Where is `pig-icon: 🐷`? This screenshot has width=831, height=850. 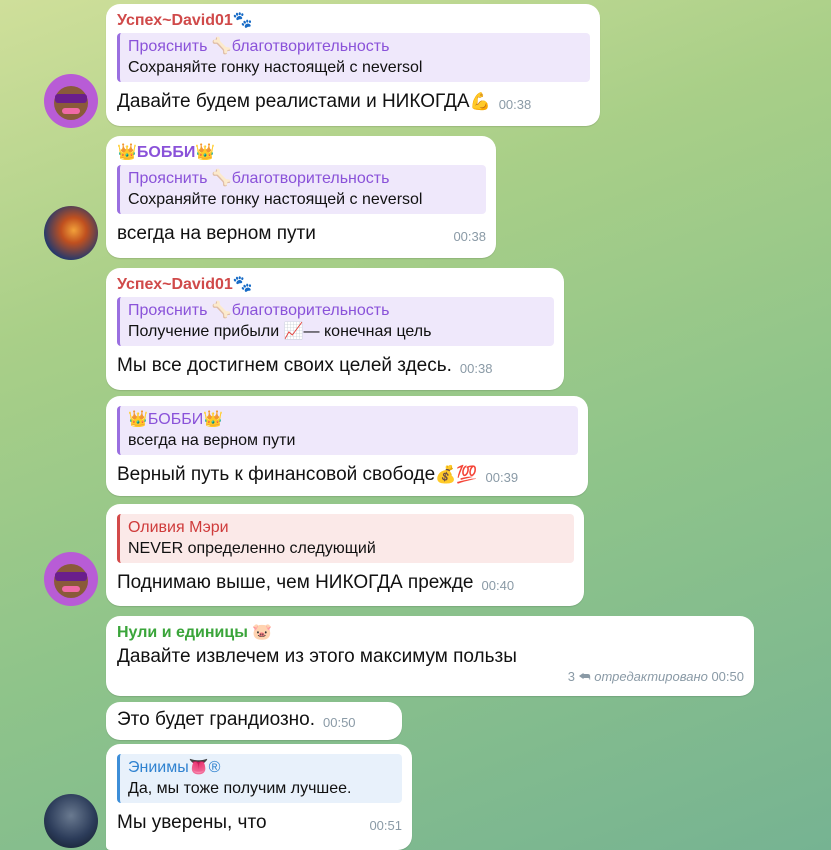 pig-icon: 🐷 is located at coordinates (262, 632).